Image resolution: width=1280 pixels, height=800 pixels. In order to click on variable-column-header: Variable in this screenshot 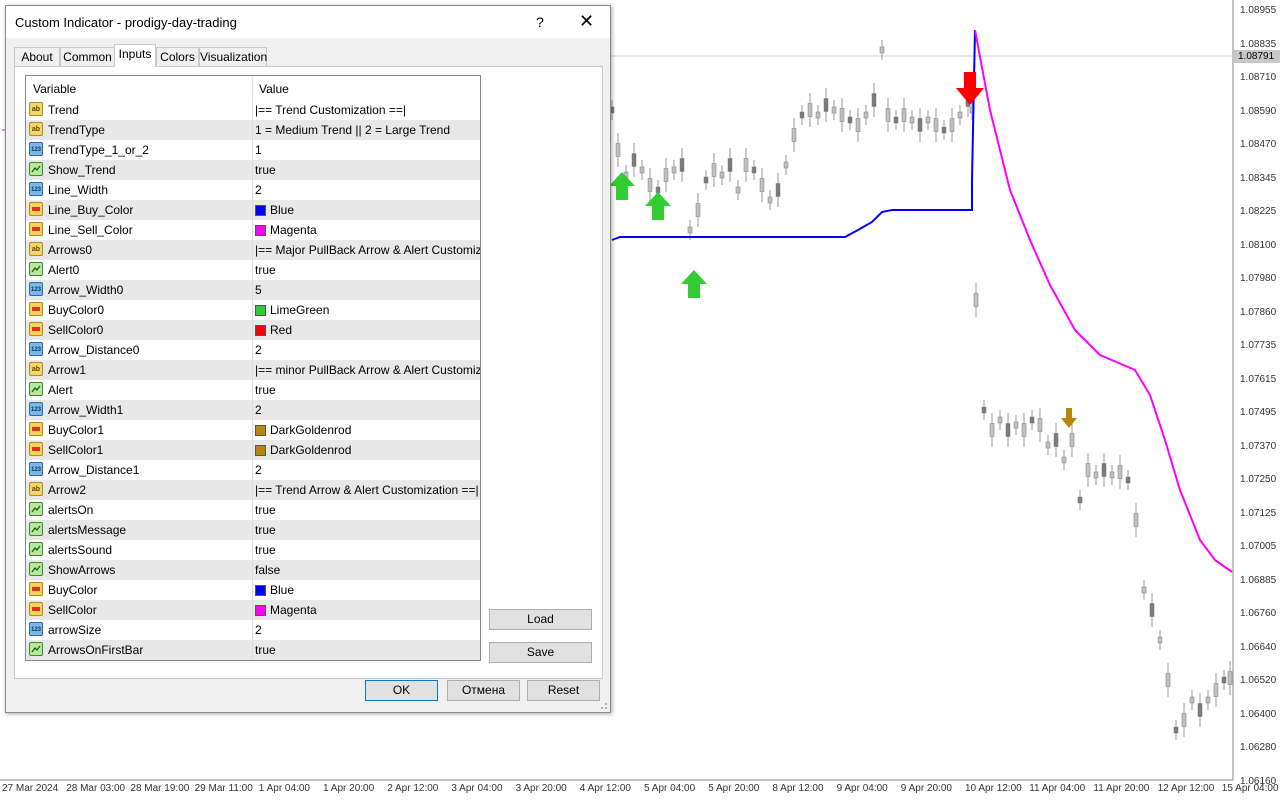, I will do `click(54, 89)`.